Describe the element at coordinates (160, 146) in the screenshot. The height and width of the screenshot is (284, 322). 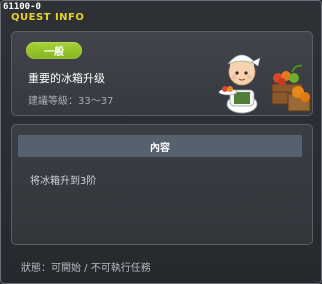
I see `content-header: 內容` at that location.